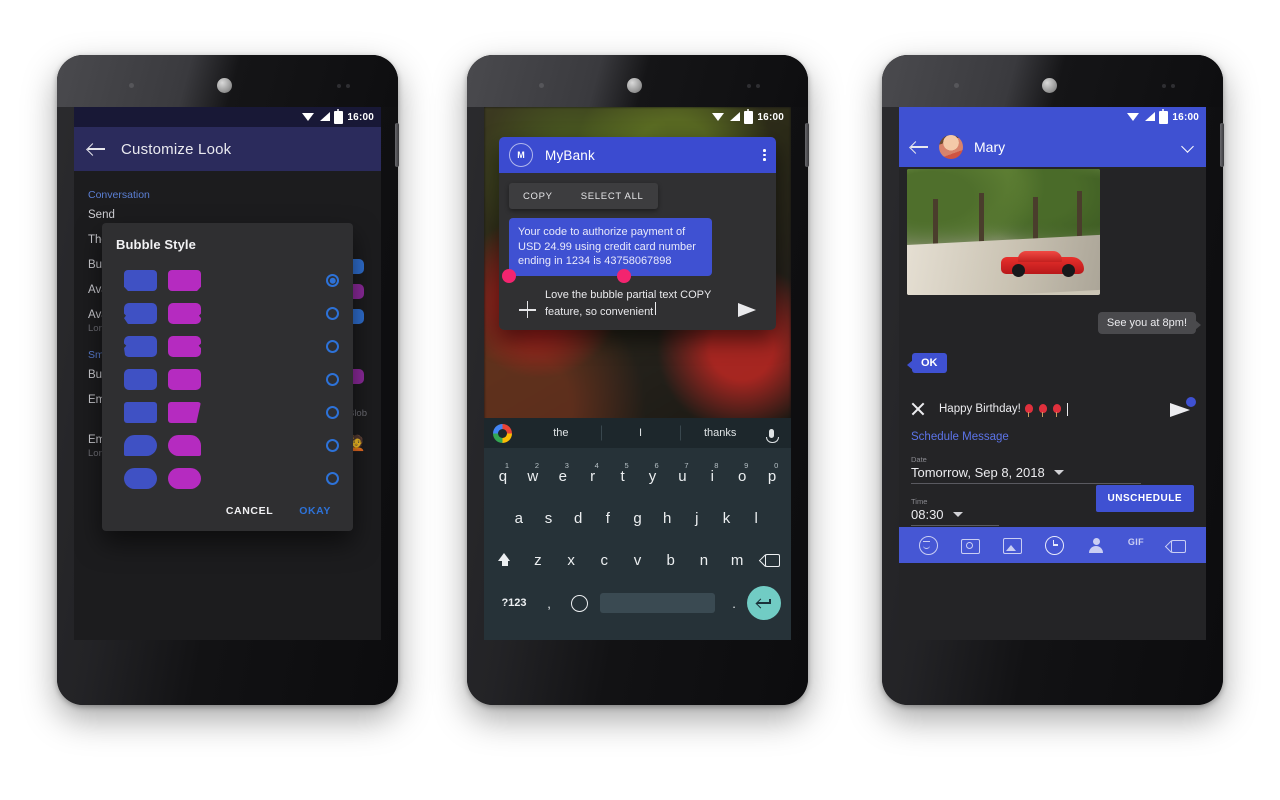 The height and width of the screenshot is (800, 1280). I want to click on gif-icon: GIF, so click(1136, 545).